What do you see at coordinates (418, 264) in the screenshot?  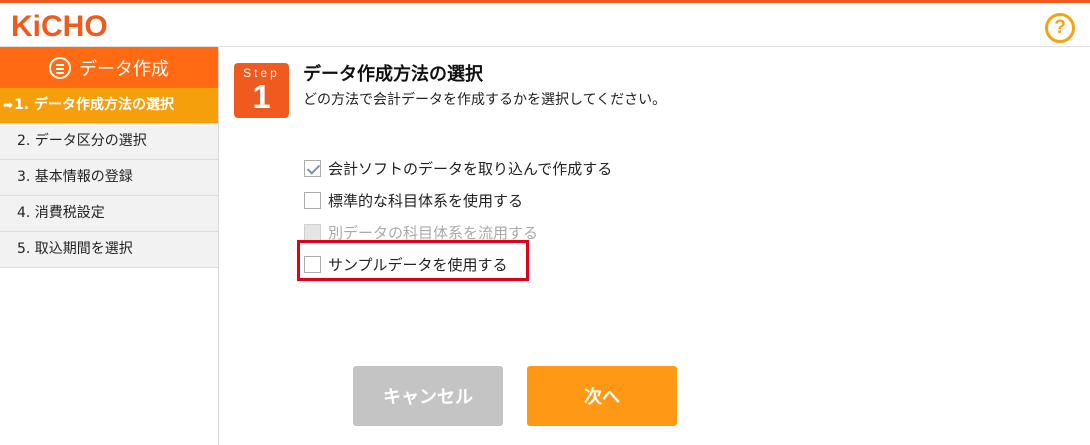 I see `option-label: サンプルデータを使用する` at bounding box center [418, 264].